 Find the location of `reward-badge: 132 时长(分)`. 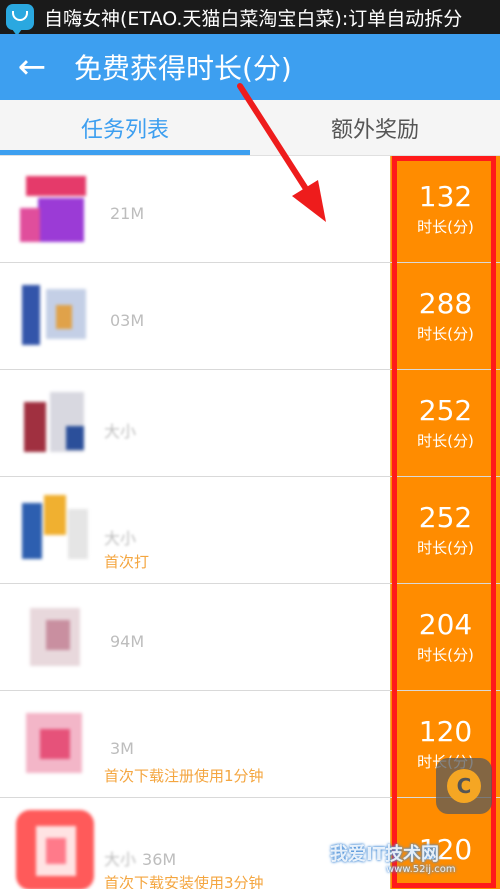

reward-badge: 132 时长(分) is located at coordinates (445, 209).